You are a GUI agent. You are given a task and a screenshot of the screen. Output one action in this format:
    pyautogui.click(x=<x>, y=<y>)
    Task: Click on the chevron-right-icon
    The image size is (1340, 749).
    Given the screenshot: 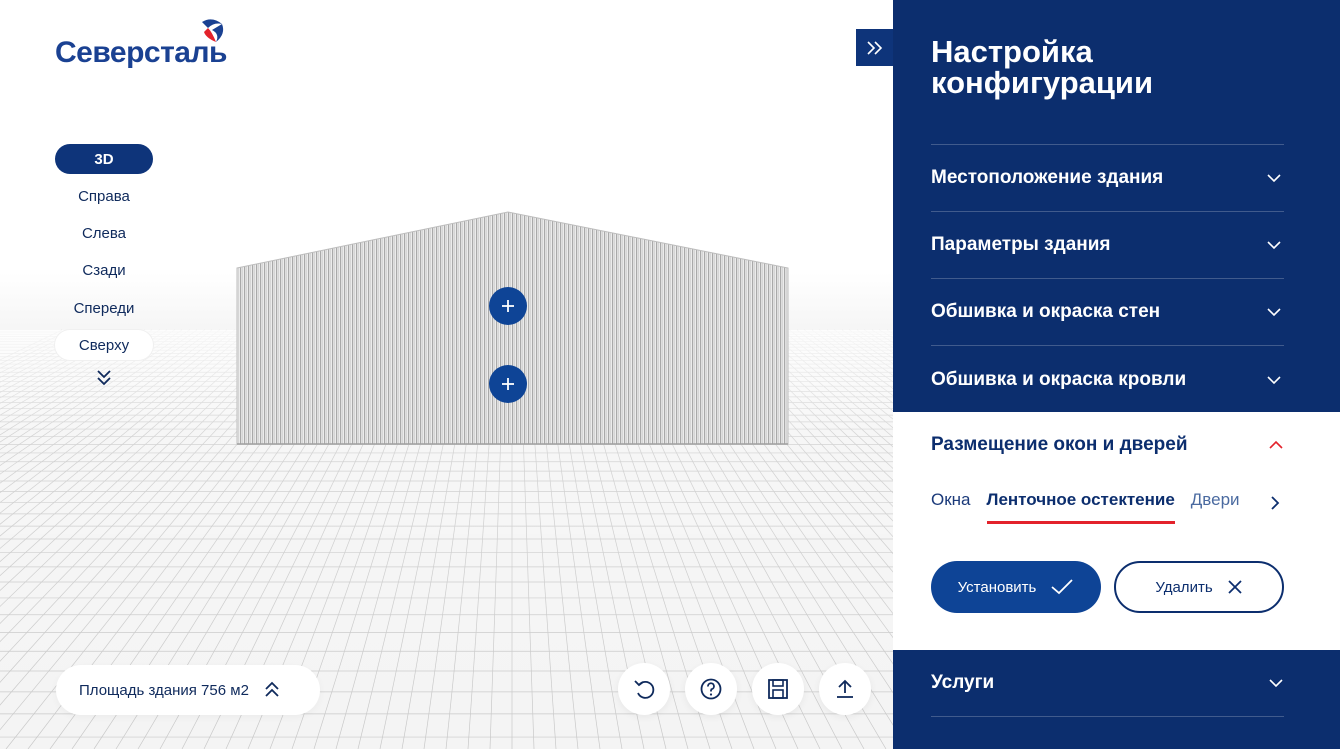 What is the action you would take?
    pyautogui.click(x=1275, y=503)
    